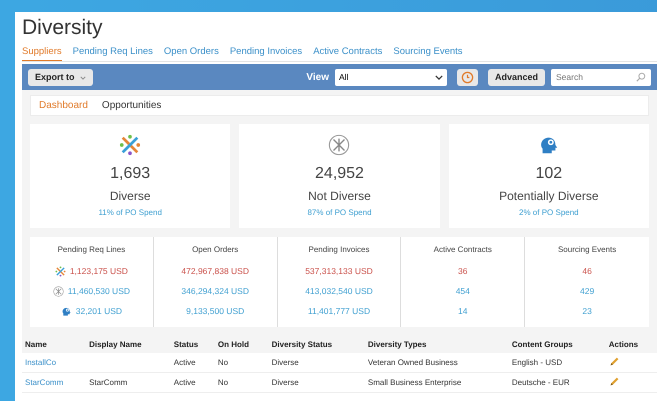  I want to click on metric-value: 346,294,324 USD, so click(215, 291).